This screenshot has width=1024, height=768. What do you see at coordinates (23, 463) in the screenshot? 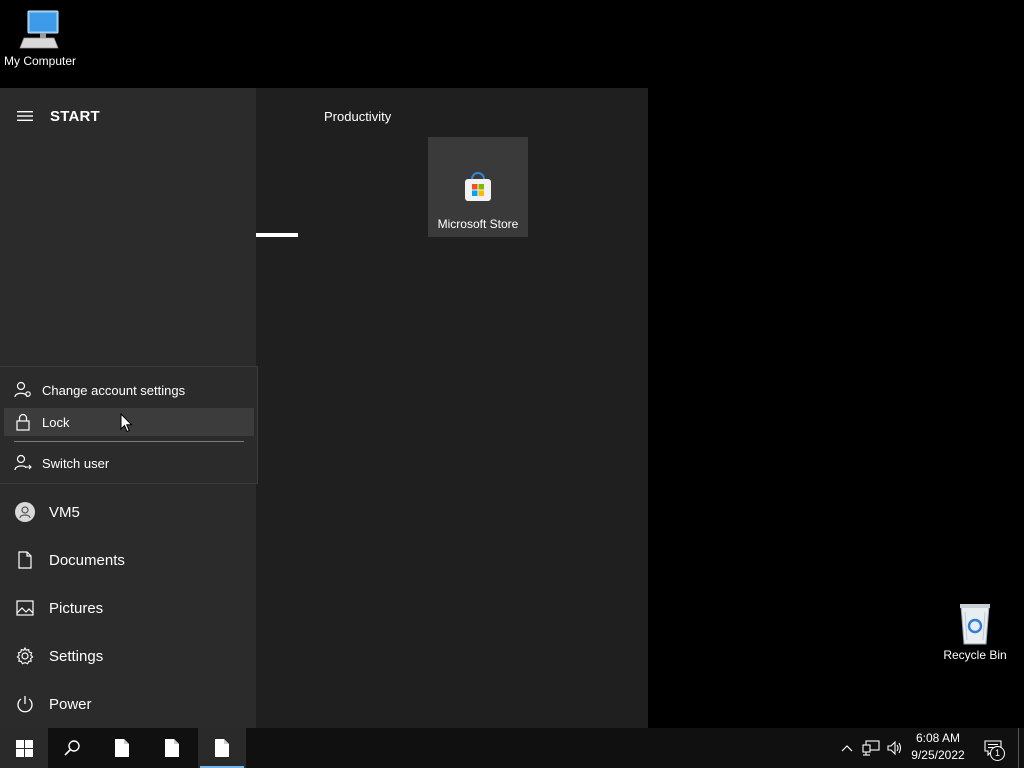
I see `switch-user-icon` at bounding box center [23, 463].